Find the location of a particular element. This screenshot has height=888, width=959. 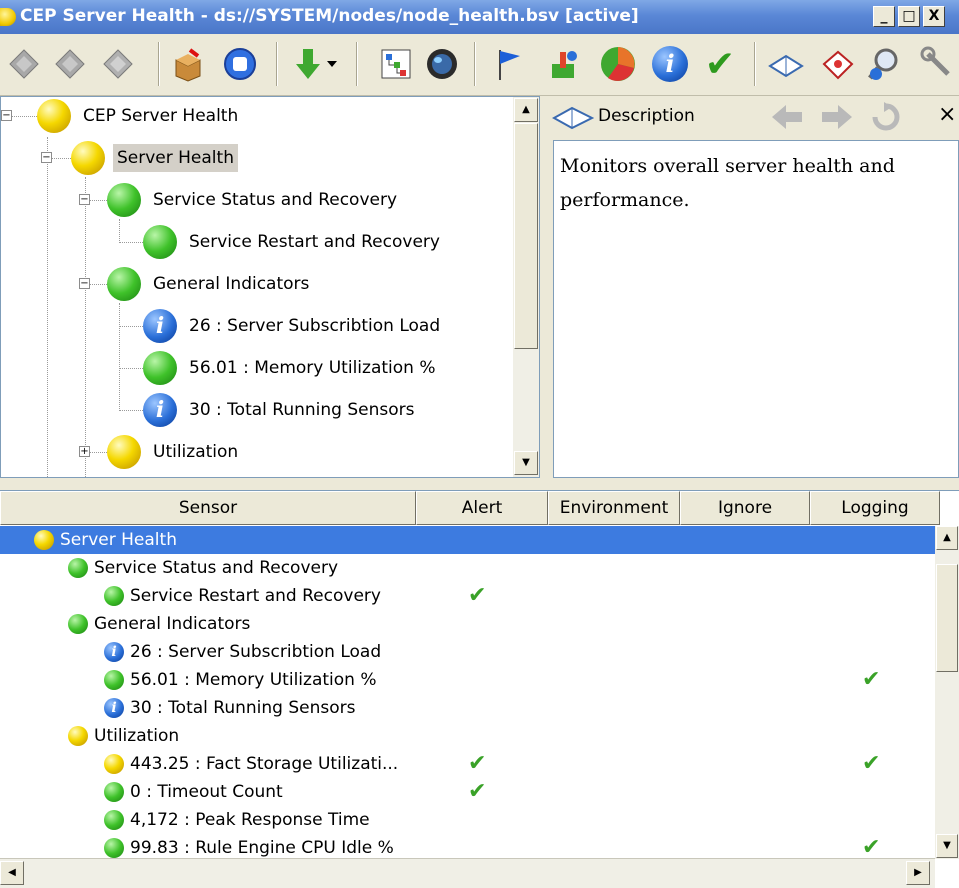

table-row: 0 : Timeout Count ✔ is located at coordinates (467, 792).